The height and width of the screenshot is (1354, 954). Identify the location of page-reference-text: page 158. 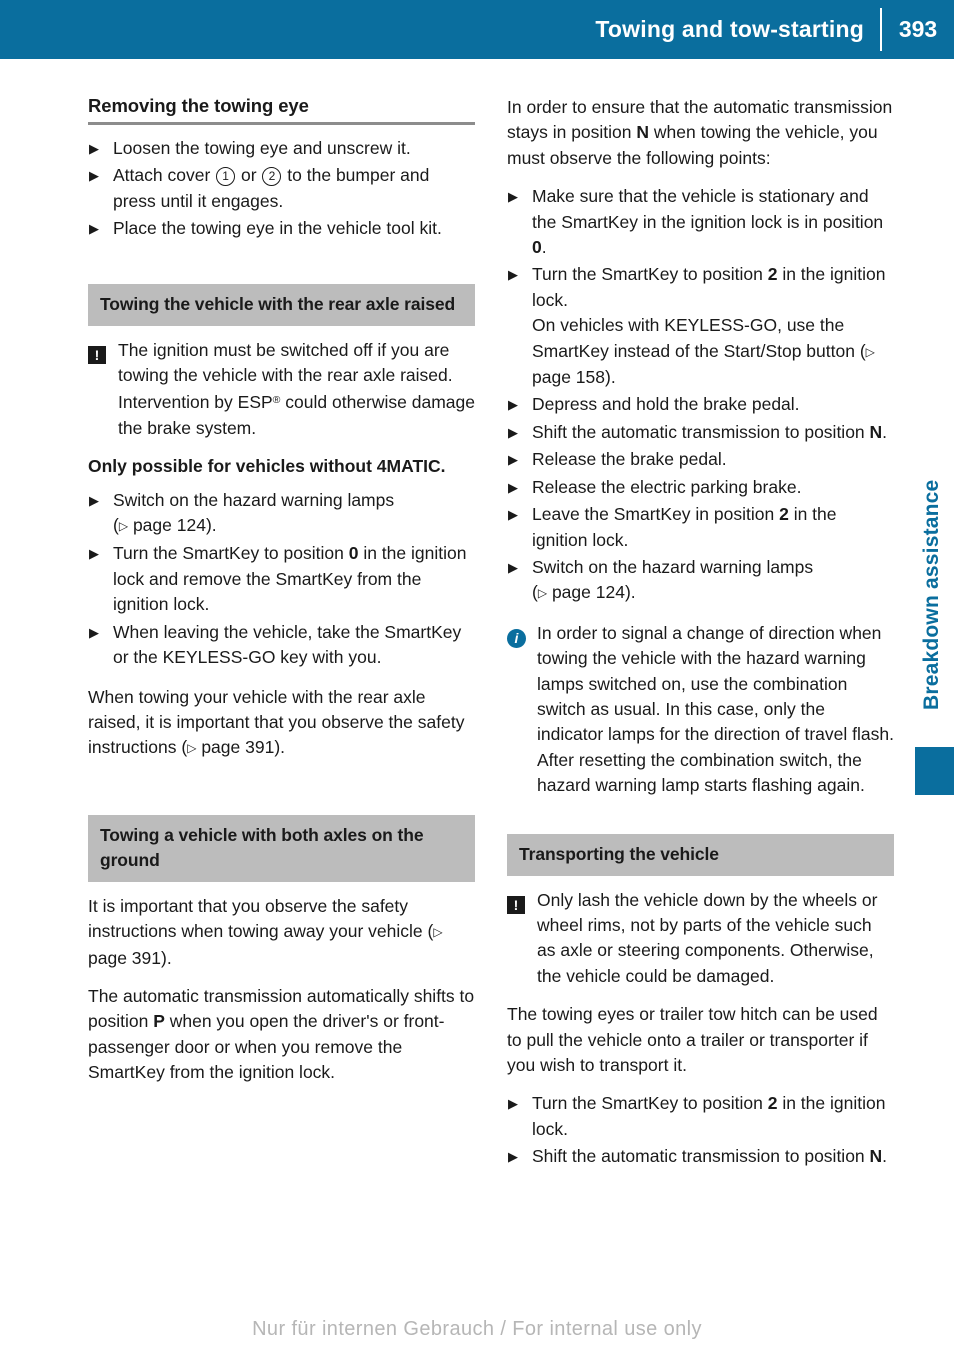
(568, 377).